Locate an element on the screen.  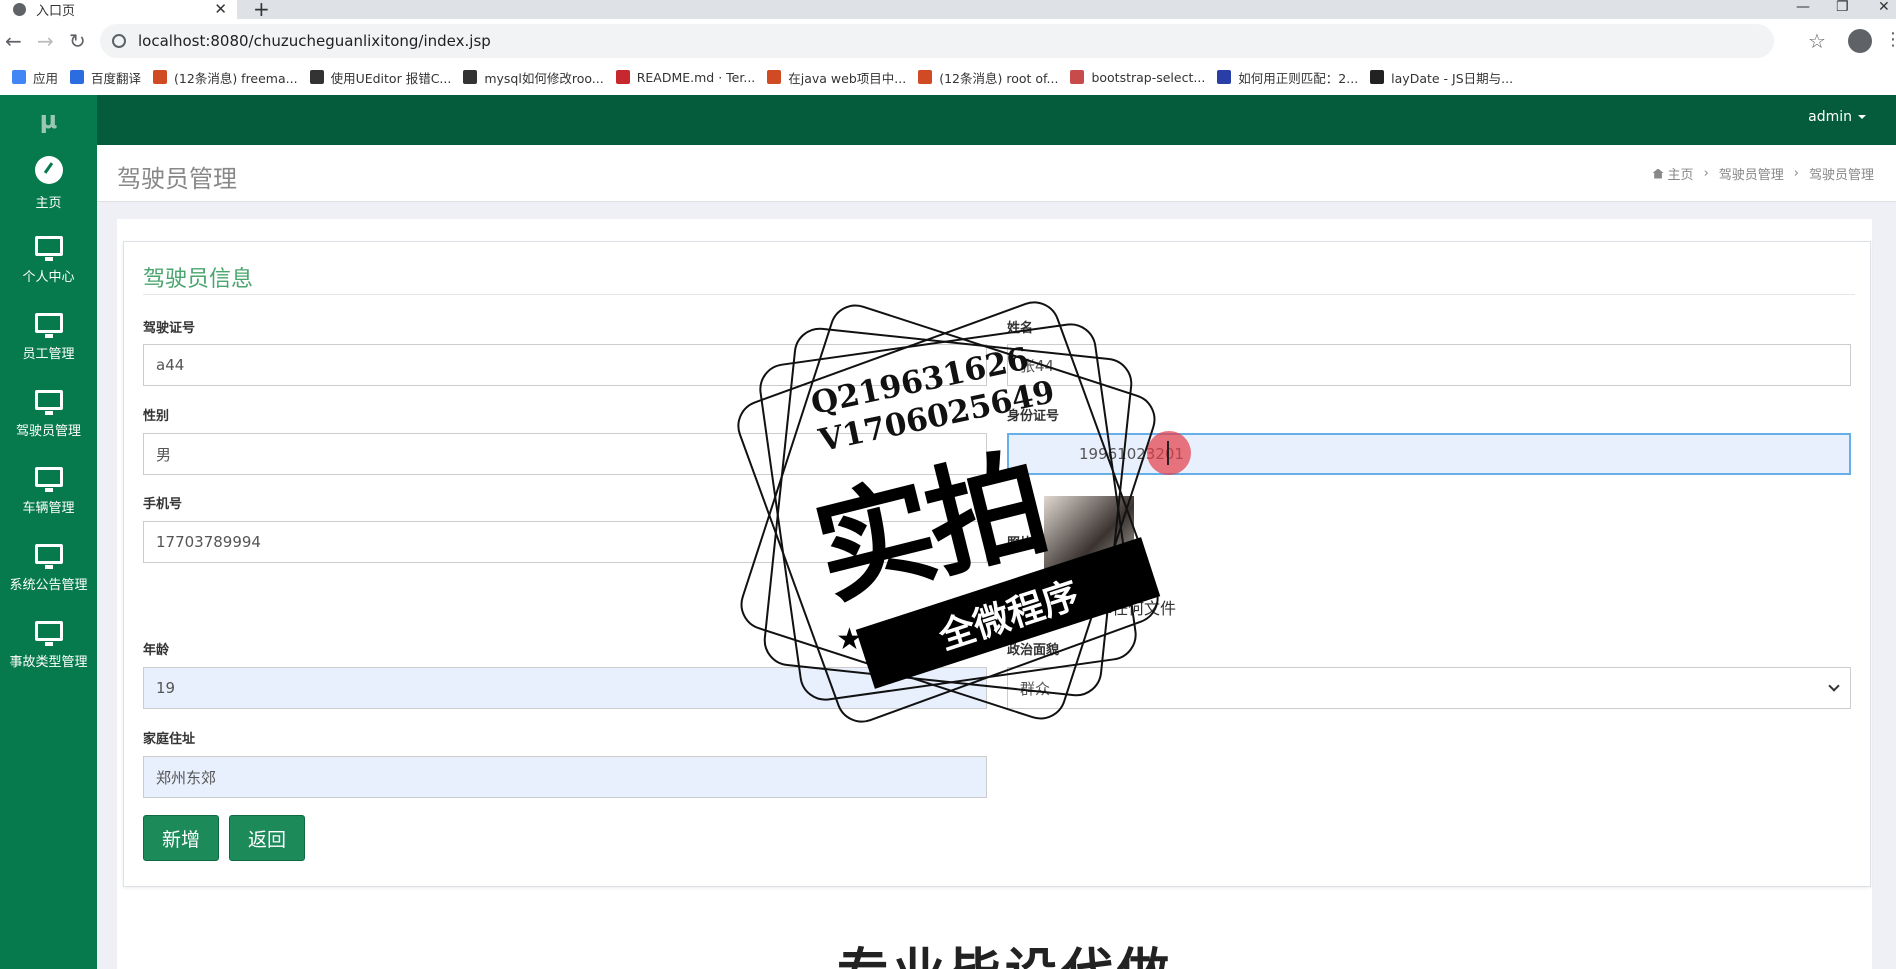
bookmark-star-icon: ☆ is located at coordinates (1817, 41).